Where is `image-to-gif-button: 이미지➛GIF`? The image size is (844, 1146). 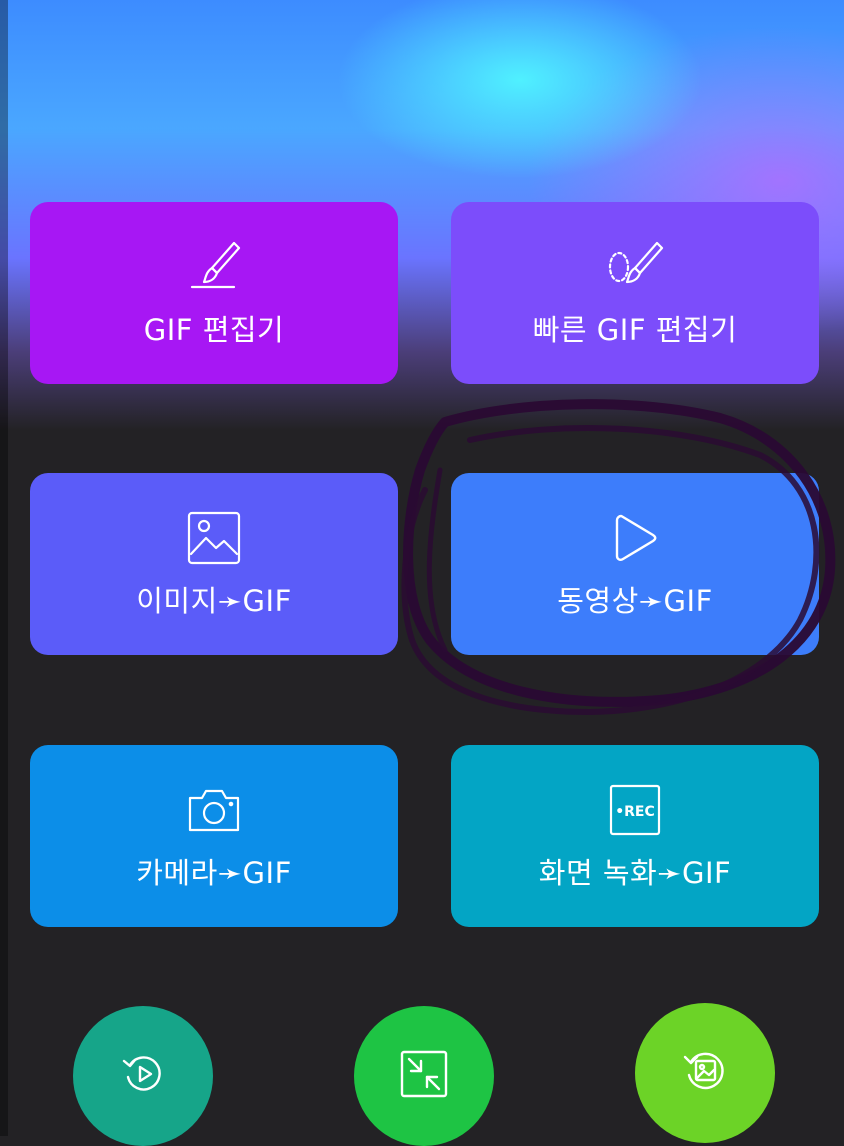 image-to-gif-button: 이미지➛GIF is located at coordinates (214, 564).